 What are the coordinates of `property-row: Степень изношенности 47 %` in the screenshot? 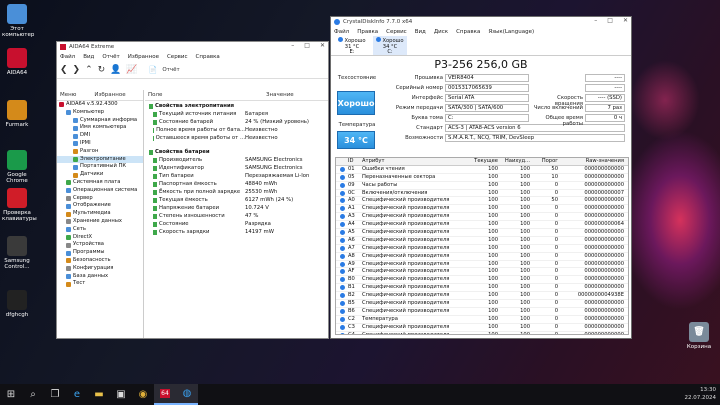 It's located at (236, 216).